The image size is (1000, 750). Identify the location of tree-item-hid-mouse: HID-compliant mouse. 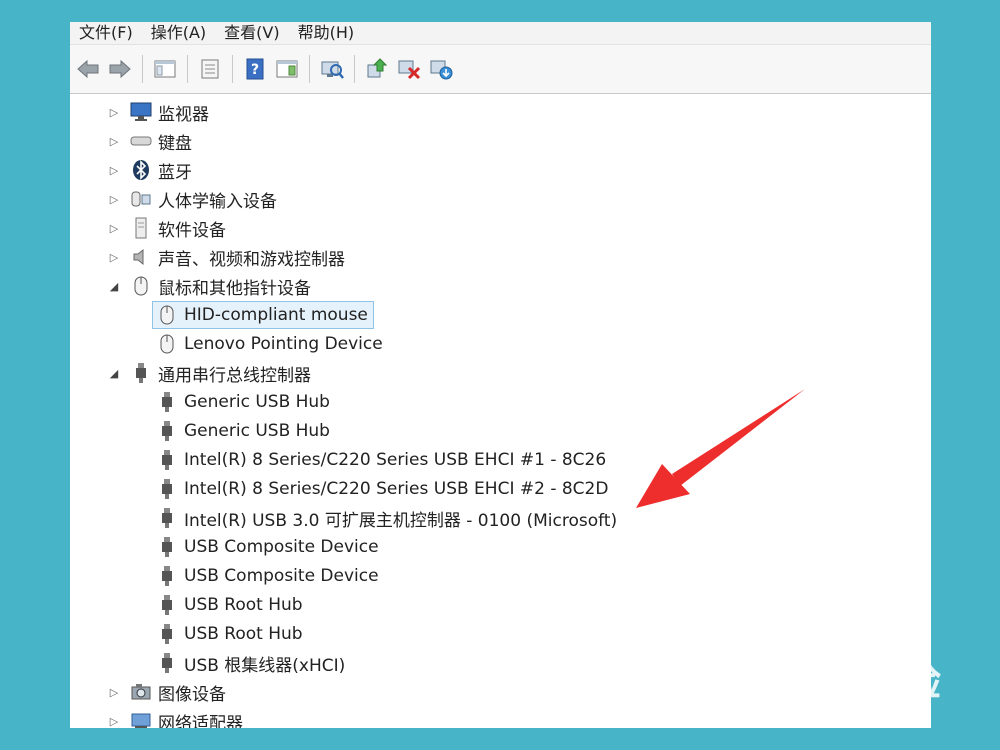
(263, 315).